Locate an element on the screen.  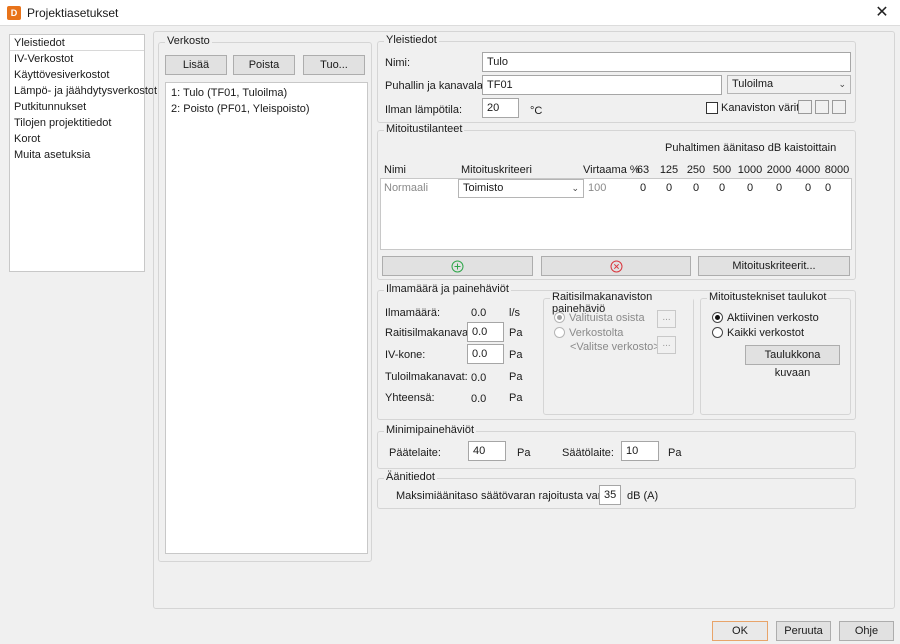
tables-title: Mitoitustekniset taulukot is located at coordinates (768, 297).